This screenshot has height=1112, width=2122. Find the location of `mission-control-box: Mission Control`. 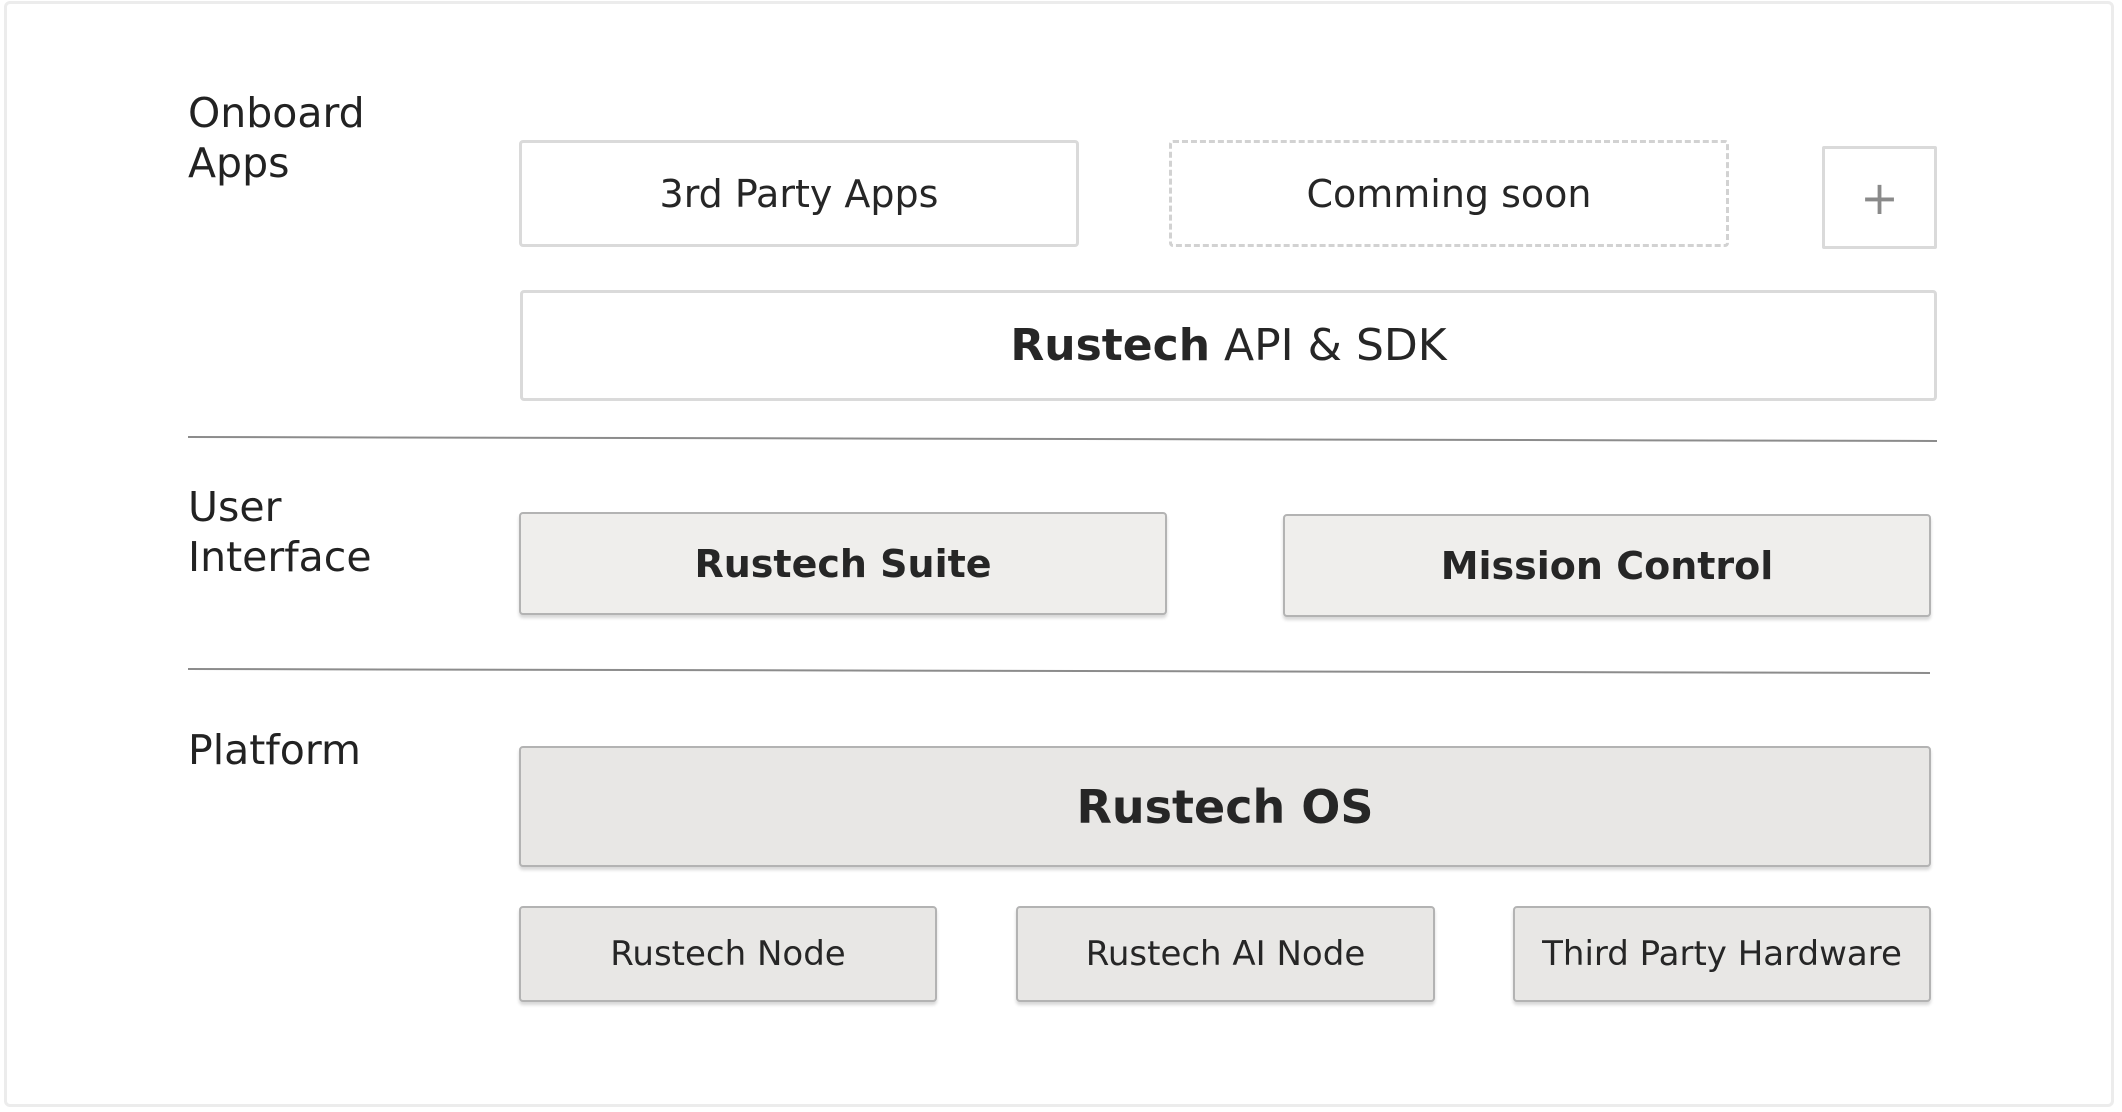

mission-control-box: Mission Control is located at coordinates (1607, 565).